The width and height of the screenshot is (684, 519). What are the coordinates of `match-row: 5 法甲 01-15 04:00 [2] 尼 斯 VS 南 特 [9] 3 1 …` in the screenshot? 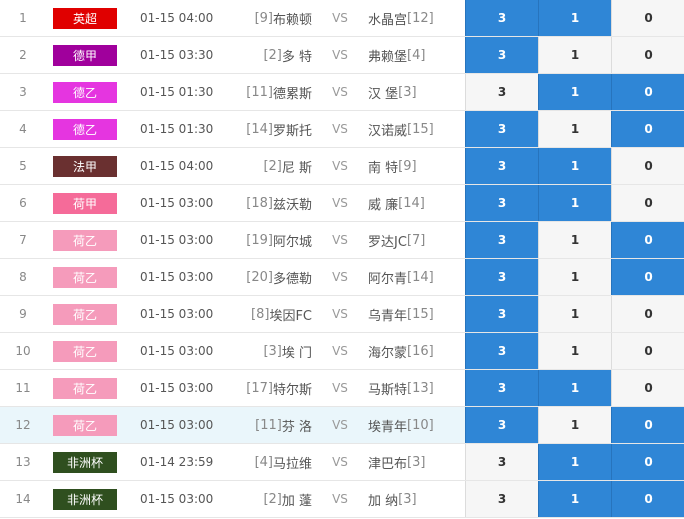 It's located at (342, 166).